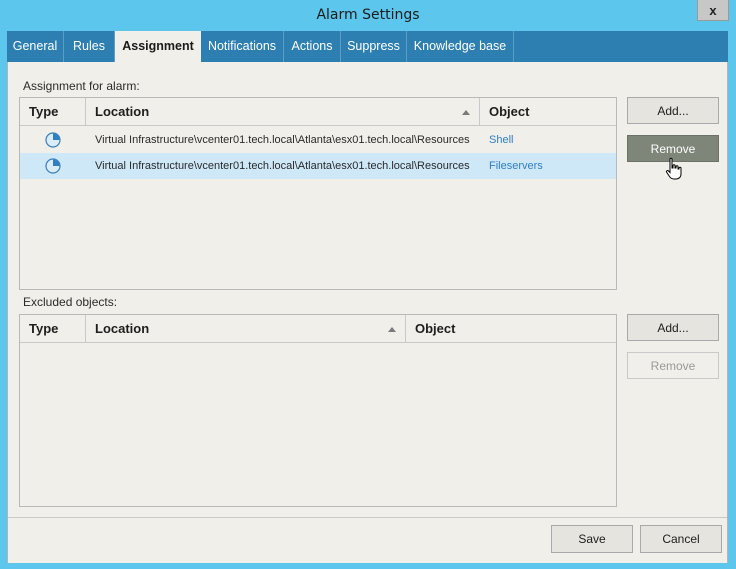 This screenshot has width=736, height=569. What do you see at coordinates (681, 539) in the screenshot?
I see `cancel-button: Cancel` at bounding box center [681, 539].